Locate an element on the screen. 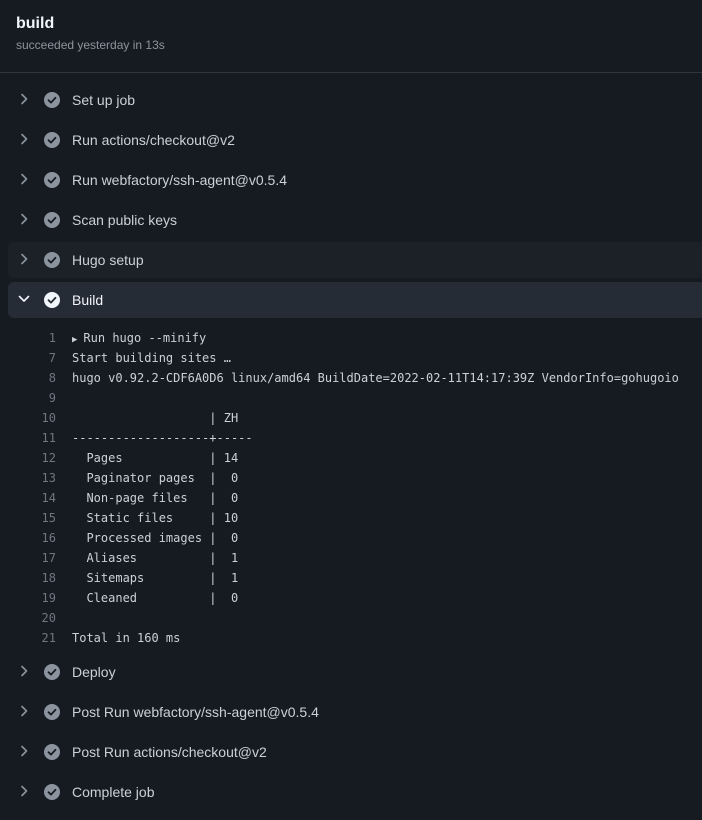  triangle-right-icon: ▶ is located at coordinates (74, 340).